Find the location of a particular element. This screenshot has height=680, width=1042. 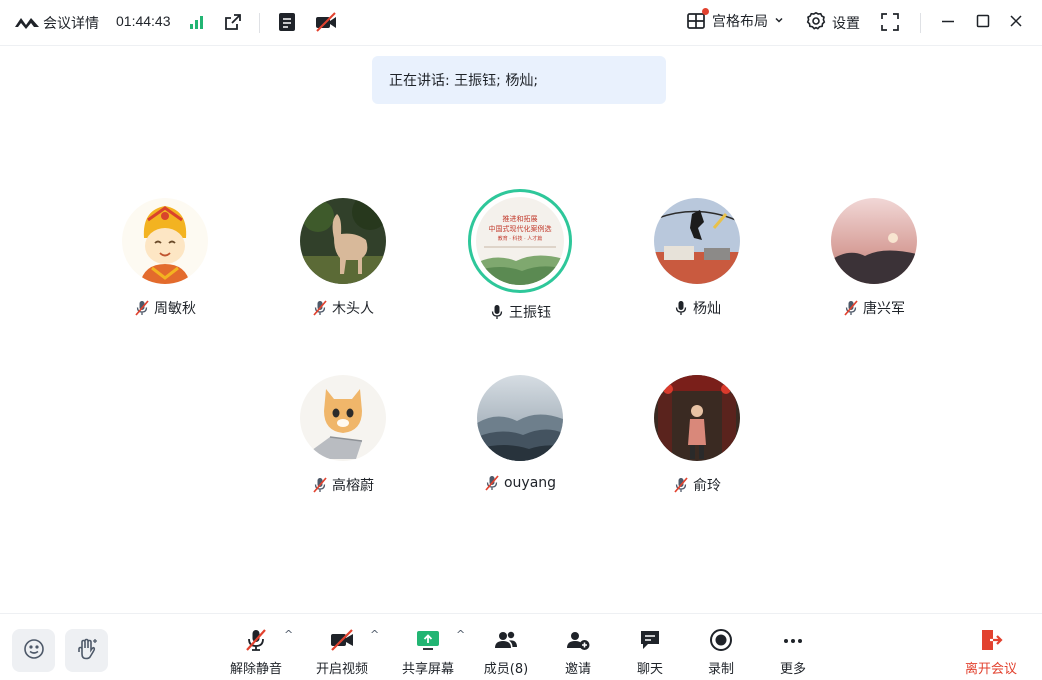

smiley-icon is located at coordinates (34, 651).